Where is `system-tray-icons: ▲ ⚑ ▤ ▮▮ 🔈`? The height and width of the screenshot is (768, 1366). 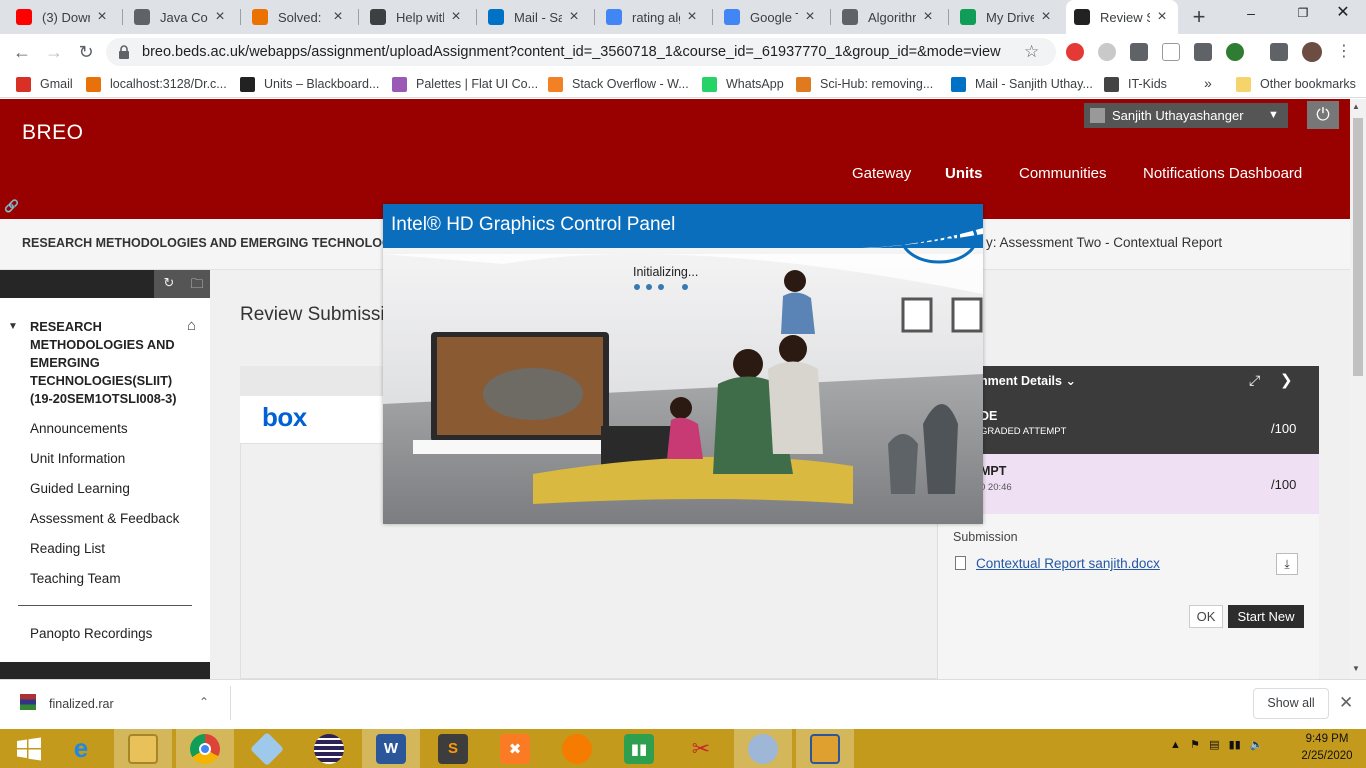 system-tray-icons: ▲ ⚑ ▤ ▮▮ 🔈 is located at coordinates (1217, 744).